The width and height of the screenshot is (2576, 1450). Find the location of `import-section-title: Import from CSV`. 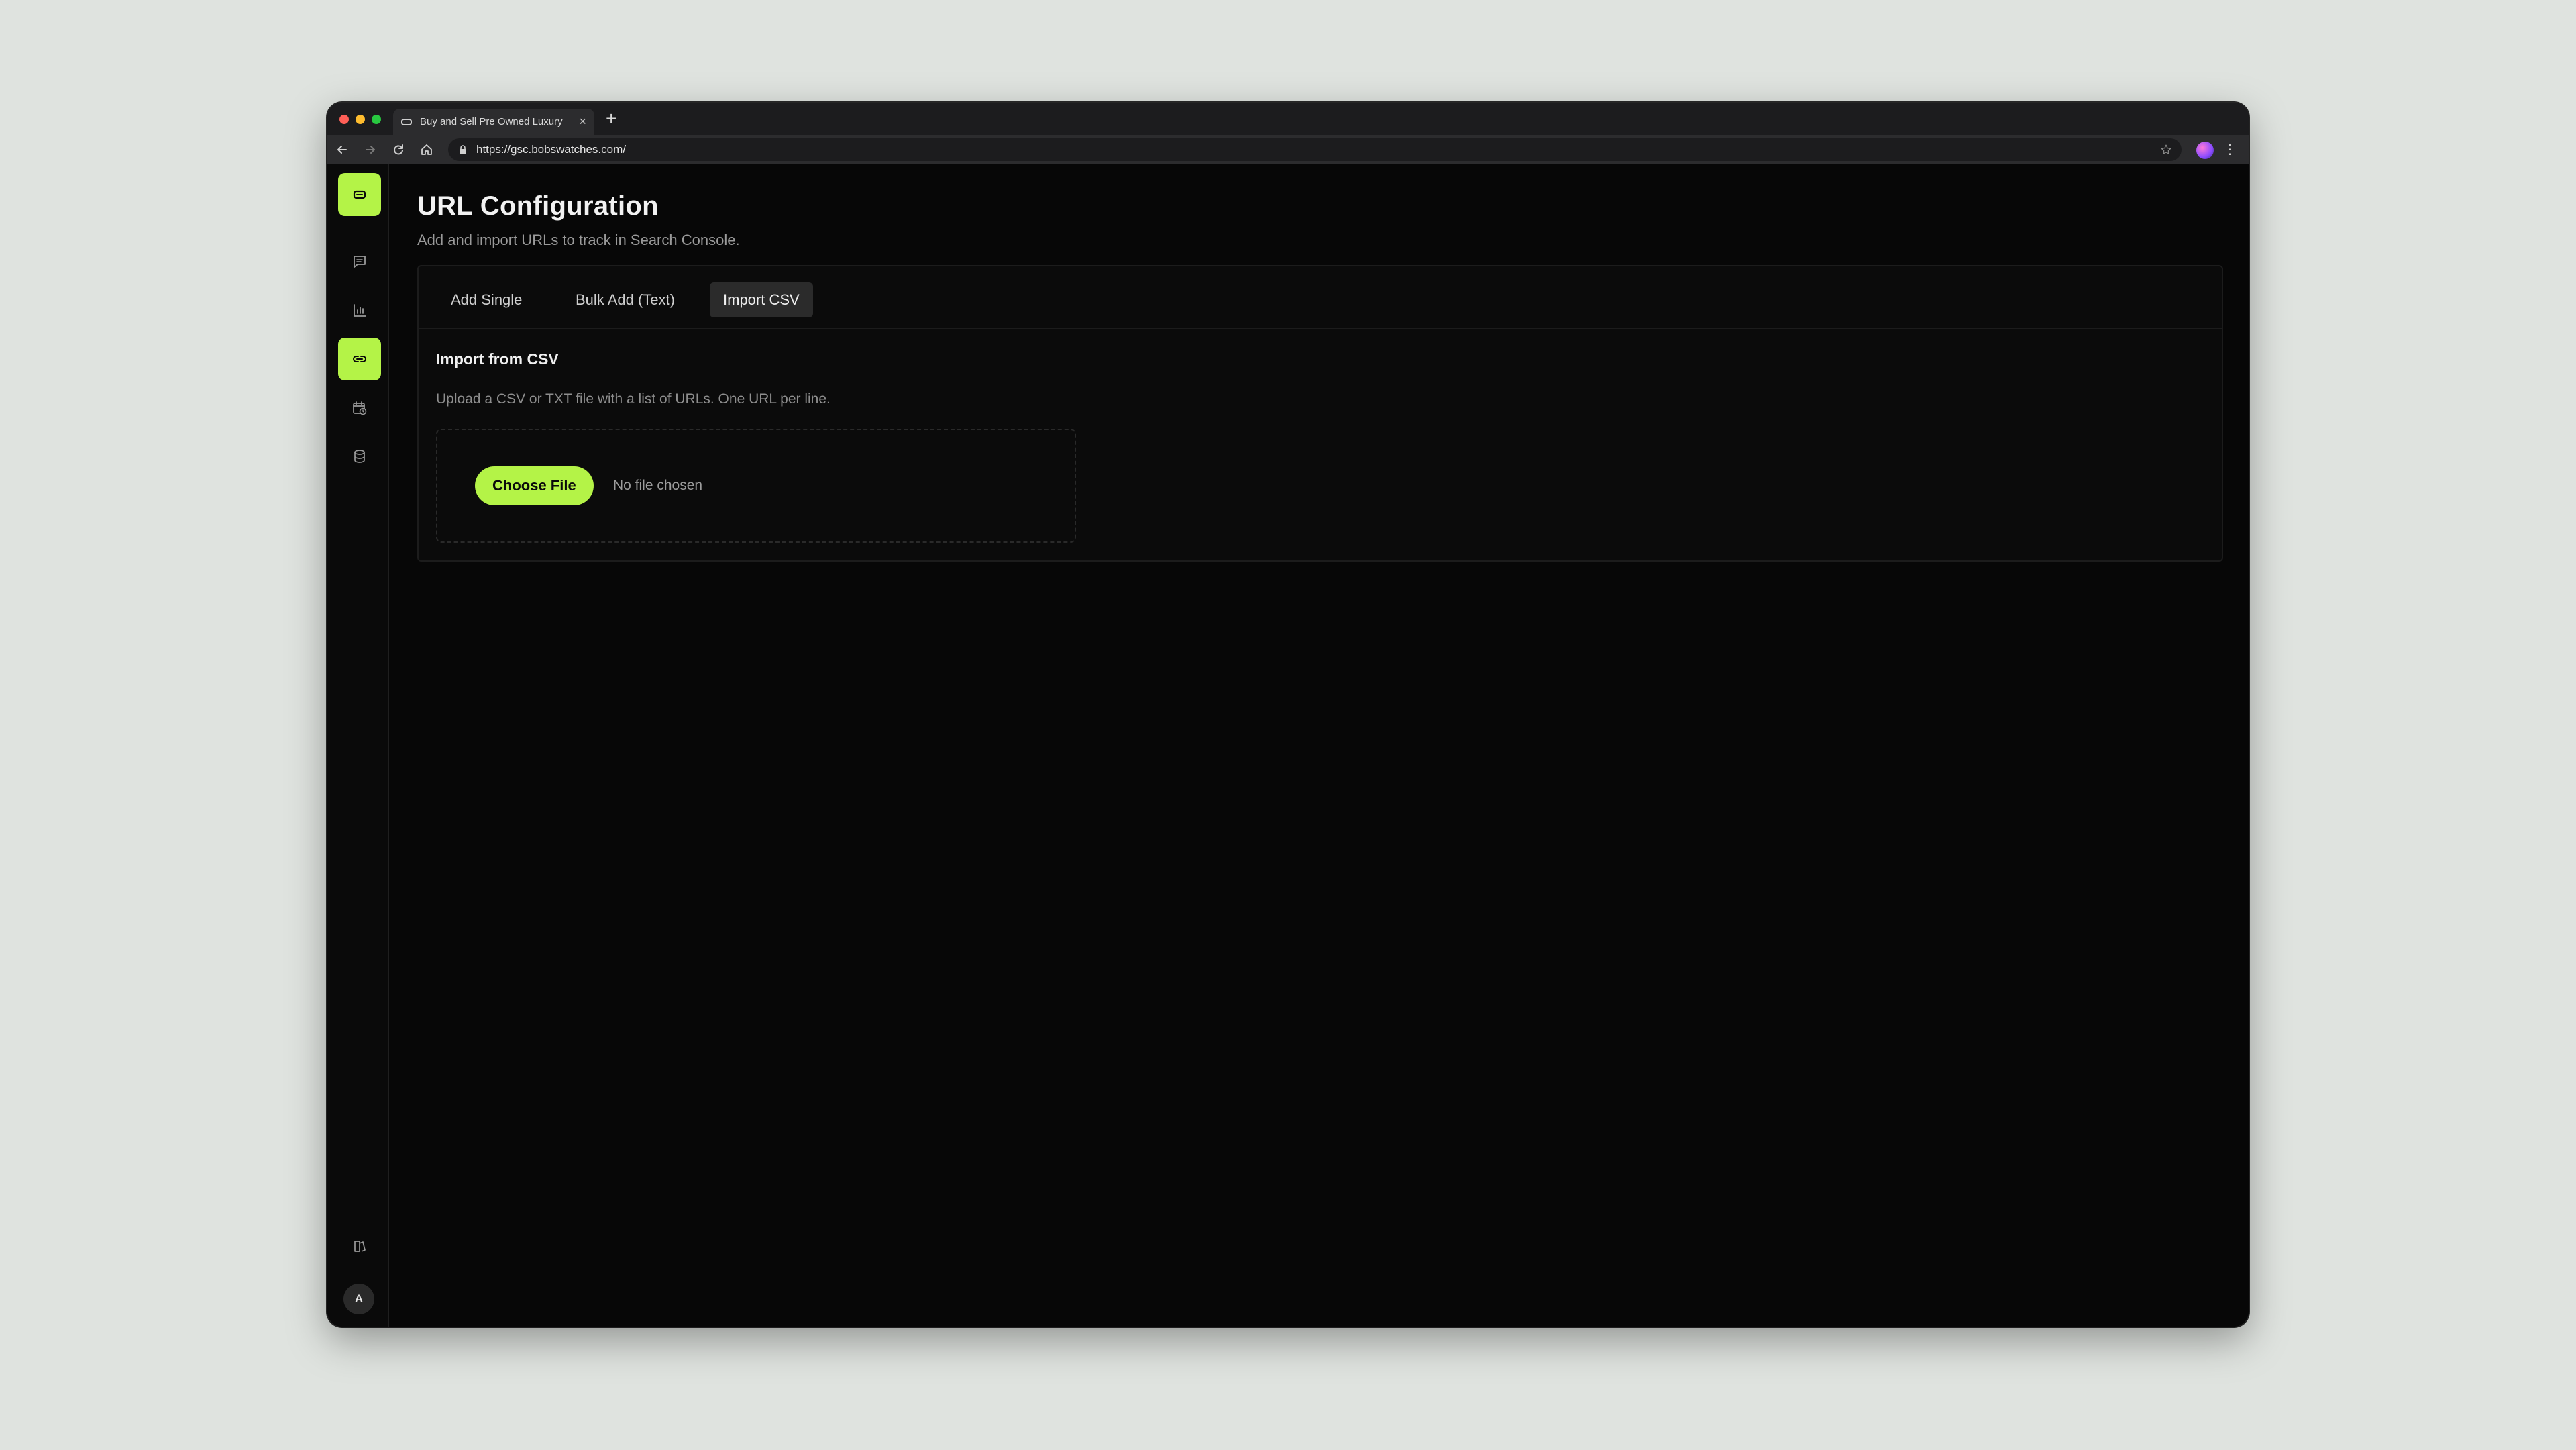

import-section-title: Import from CSV is located at coordinates (497, 359).